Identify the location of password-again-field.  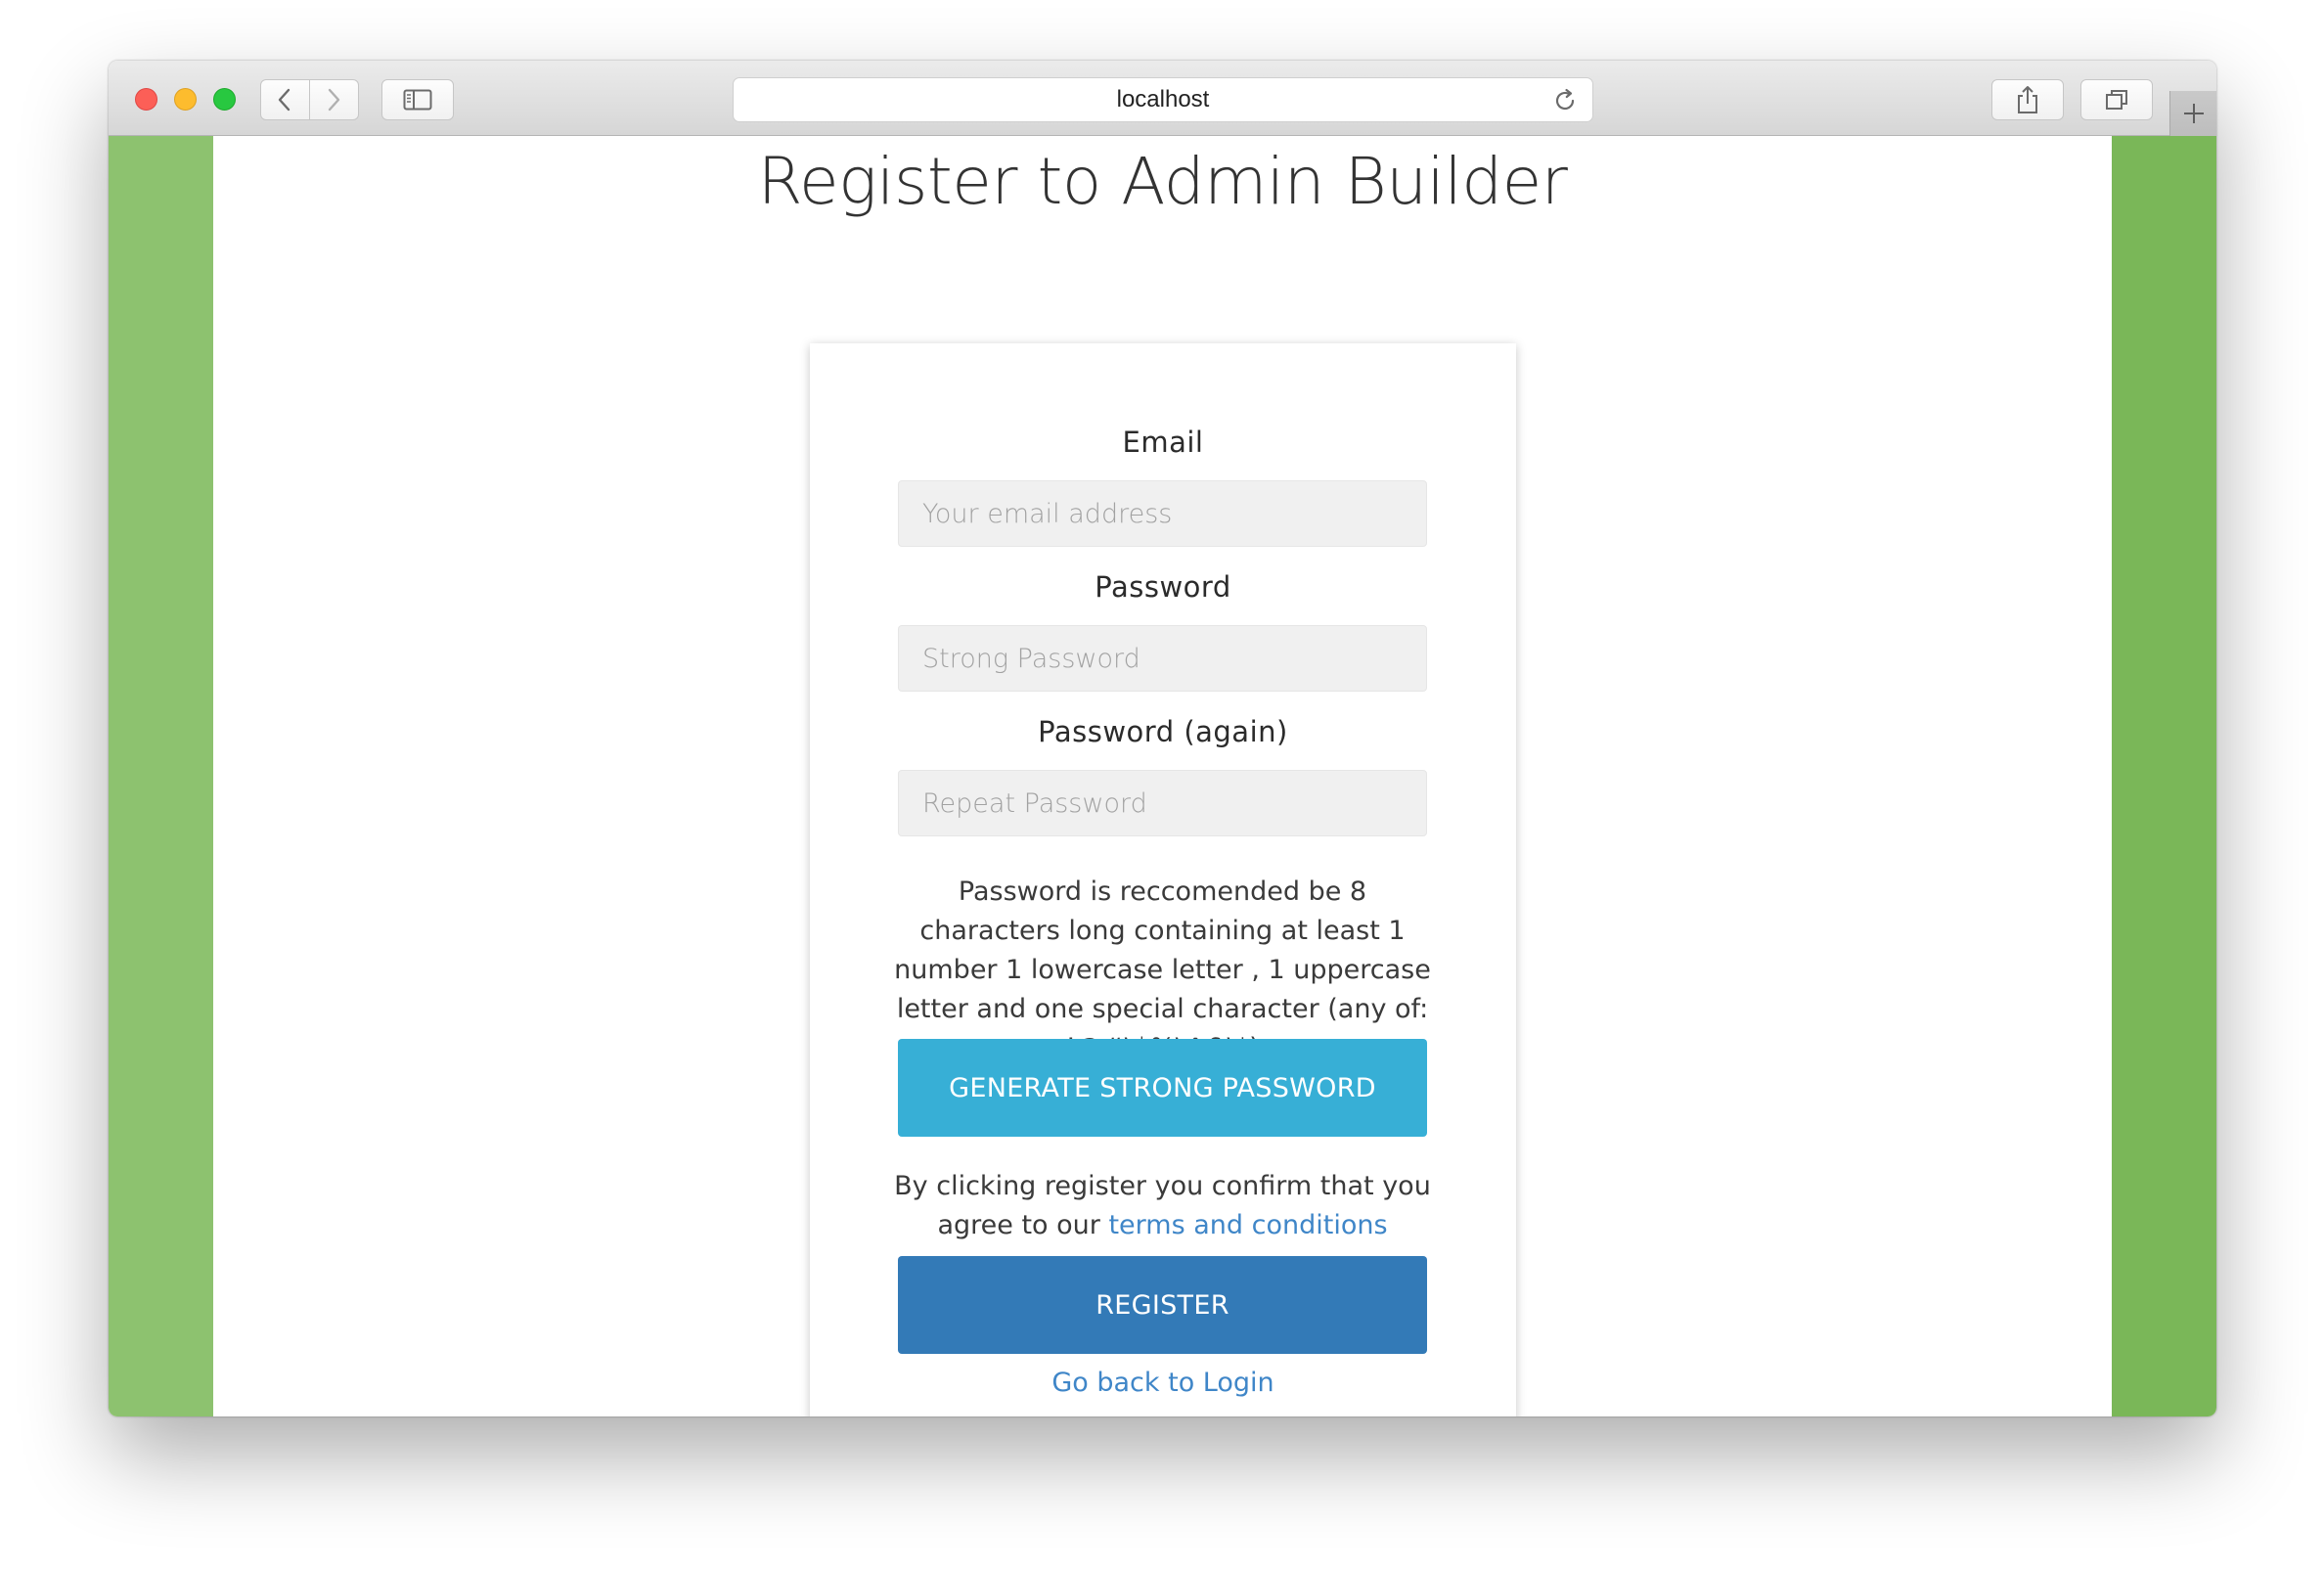
(1163, 803).